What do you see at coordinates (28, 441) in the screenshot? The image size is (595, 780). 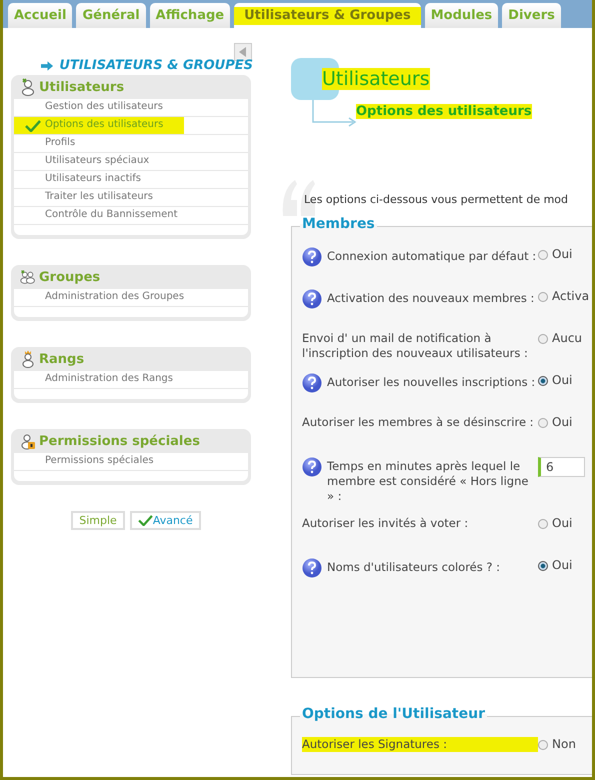 I see `user-lock-icon` at bounding box center [28, 441].